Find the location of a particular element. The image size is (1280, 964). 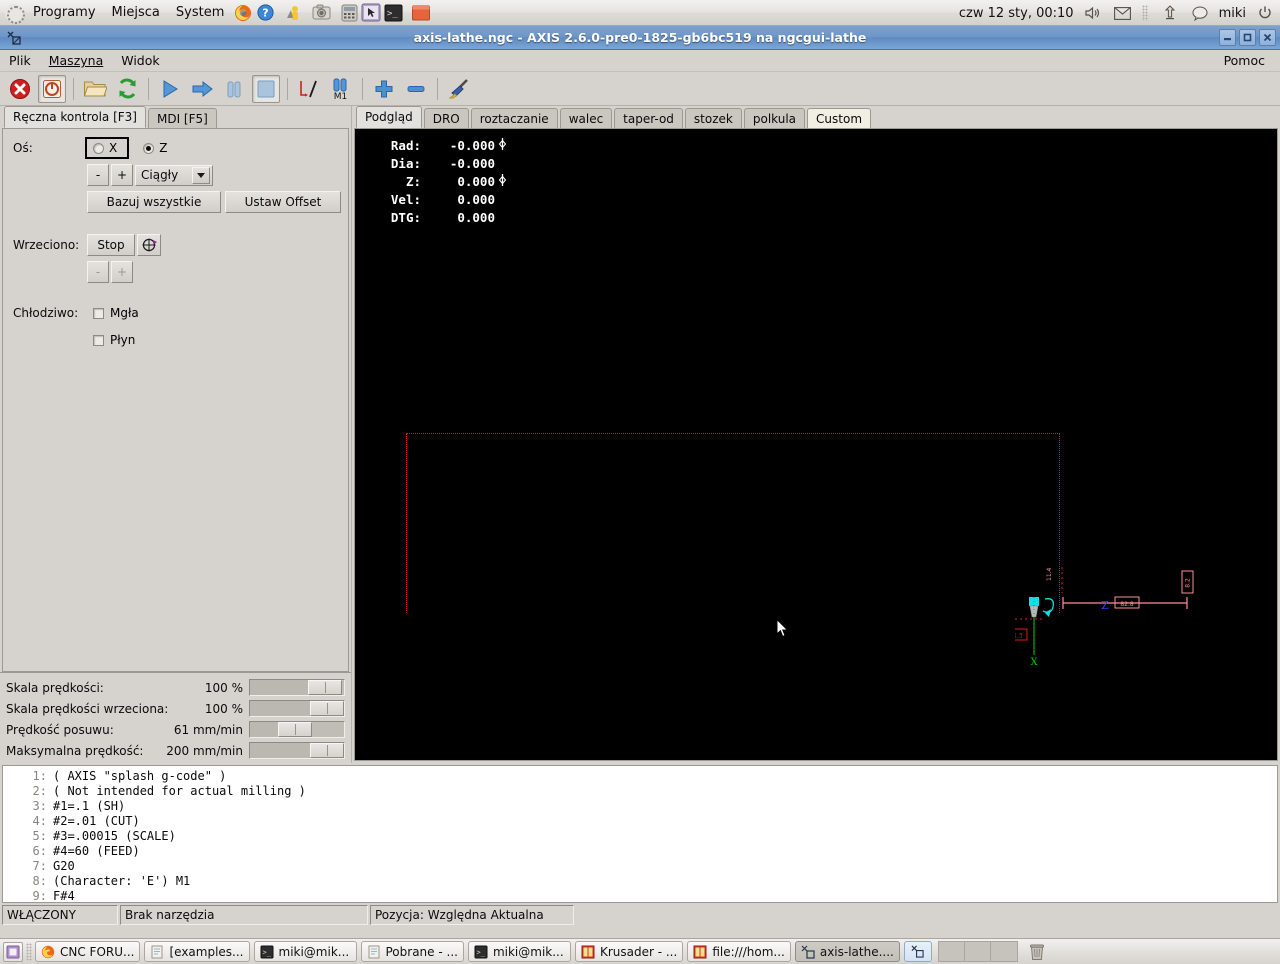

gcode-line: 2: ( Not intended for actual milling ) is located at coordinates (651, 791).